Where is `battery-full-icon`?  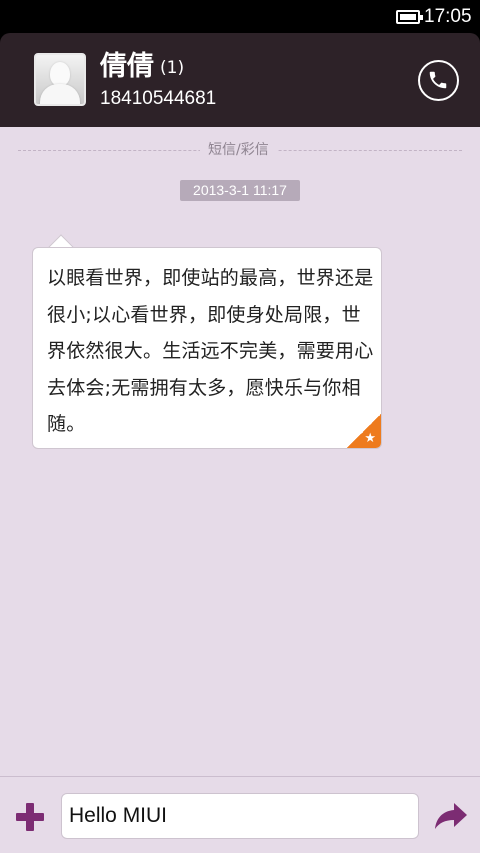 battery-full-icon is located at coordinates (409, 17).